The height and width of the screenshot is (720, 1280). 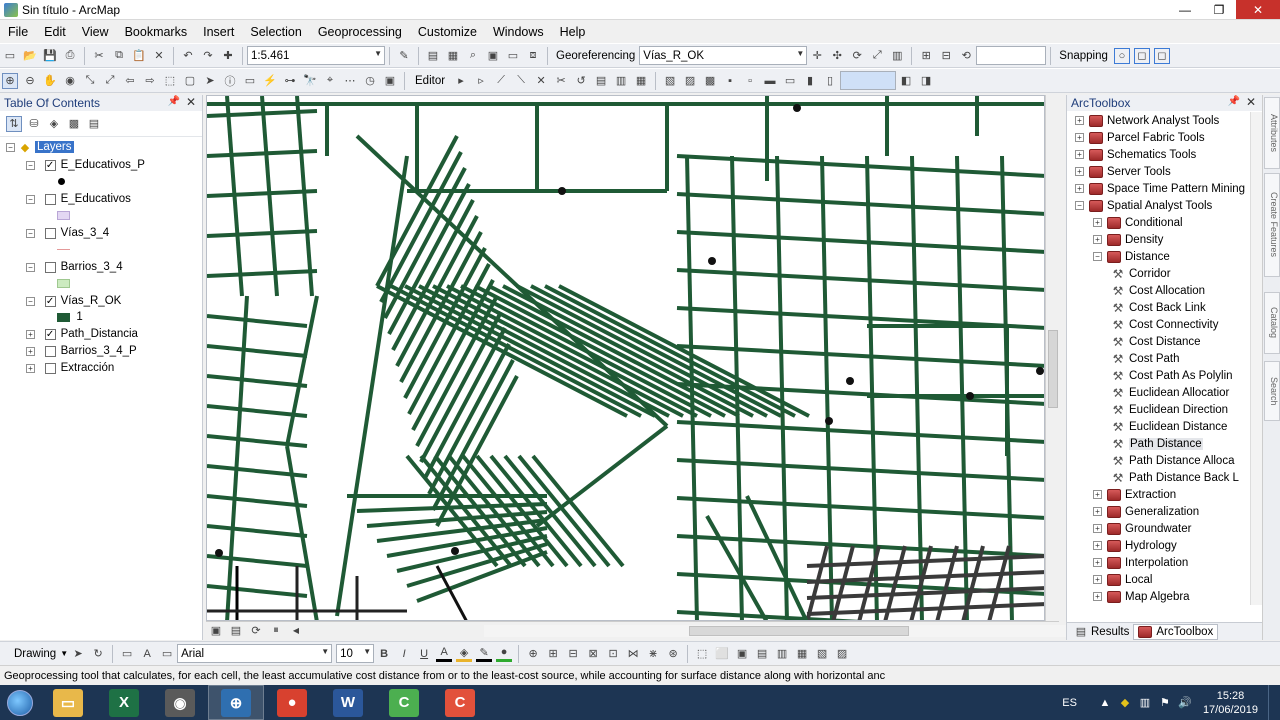 What do you see at coordinates (250, 81) in the screenshot?
I see `html-popup-icon: ▭` at bounding box center [250, 81].